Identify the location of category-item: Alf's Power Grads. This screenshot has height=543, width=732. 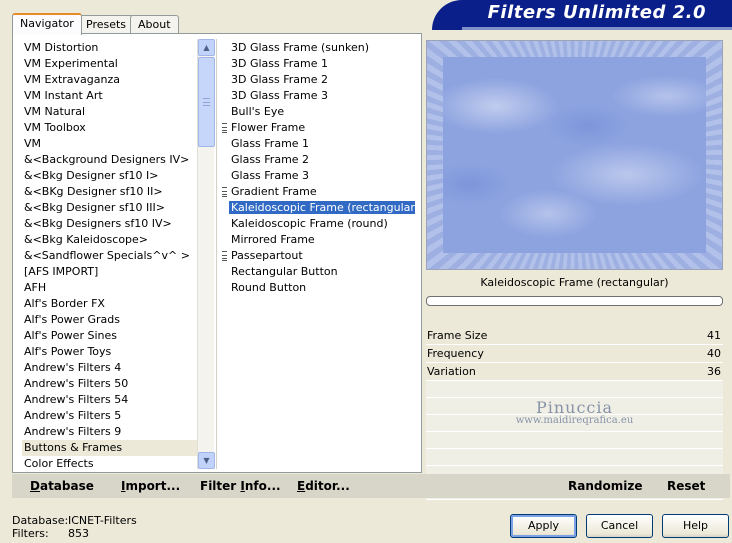
(114, 320).